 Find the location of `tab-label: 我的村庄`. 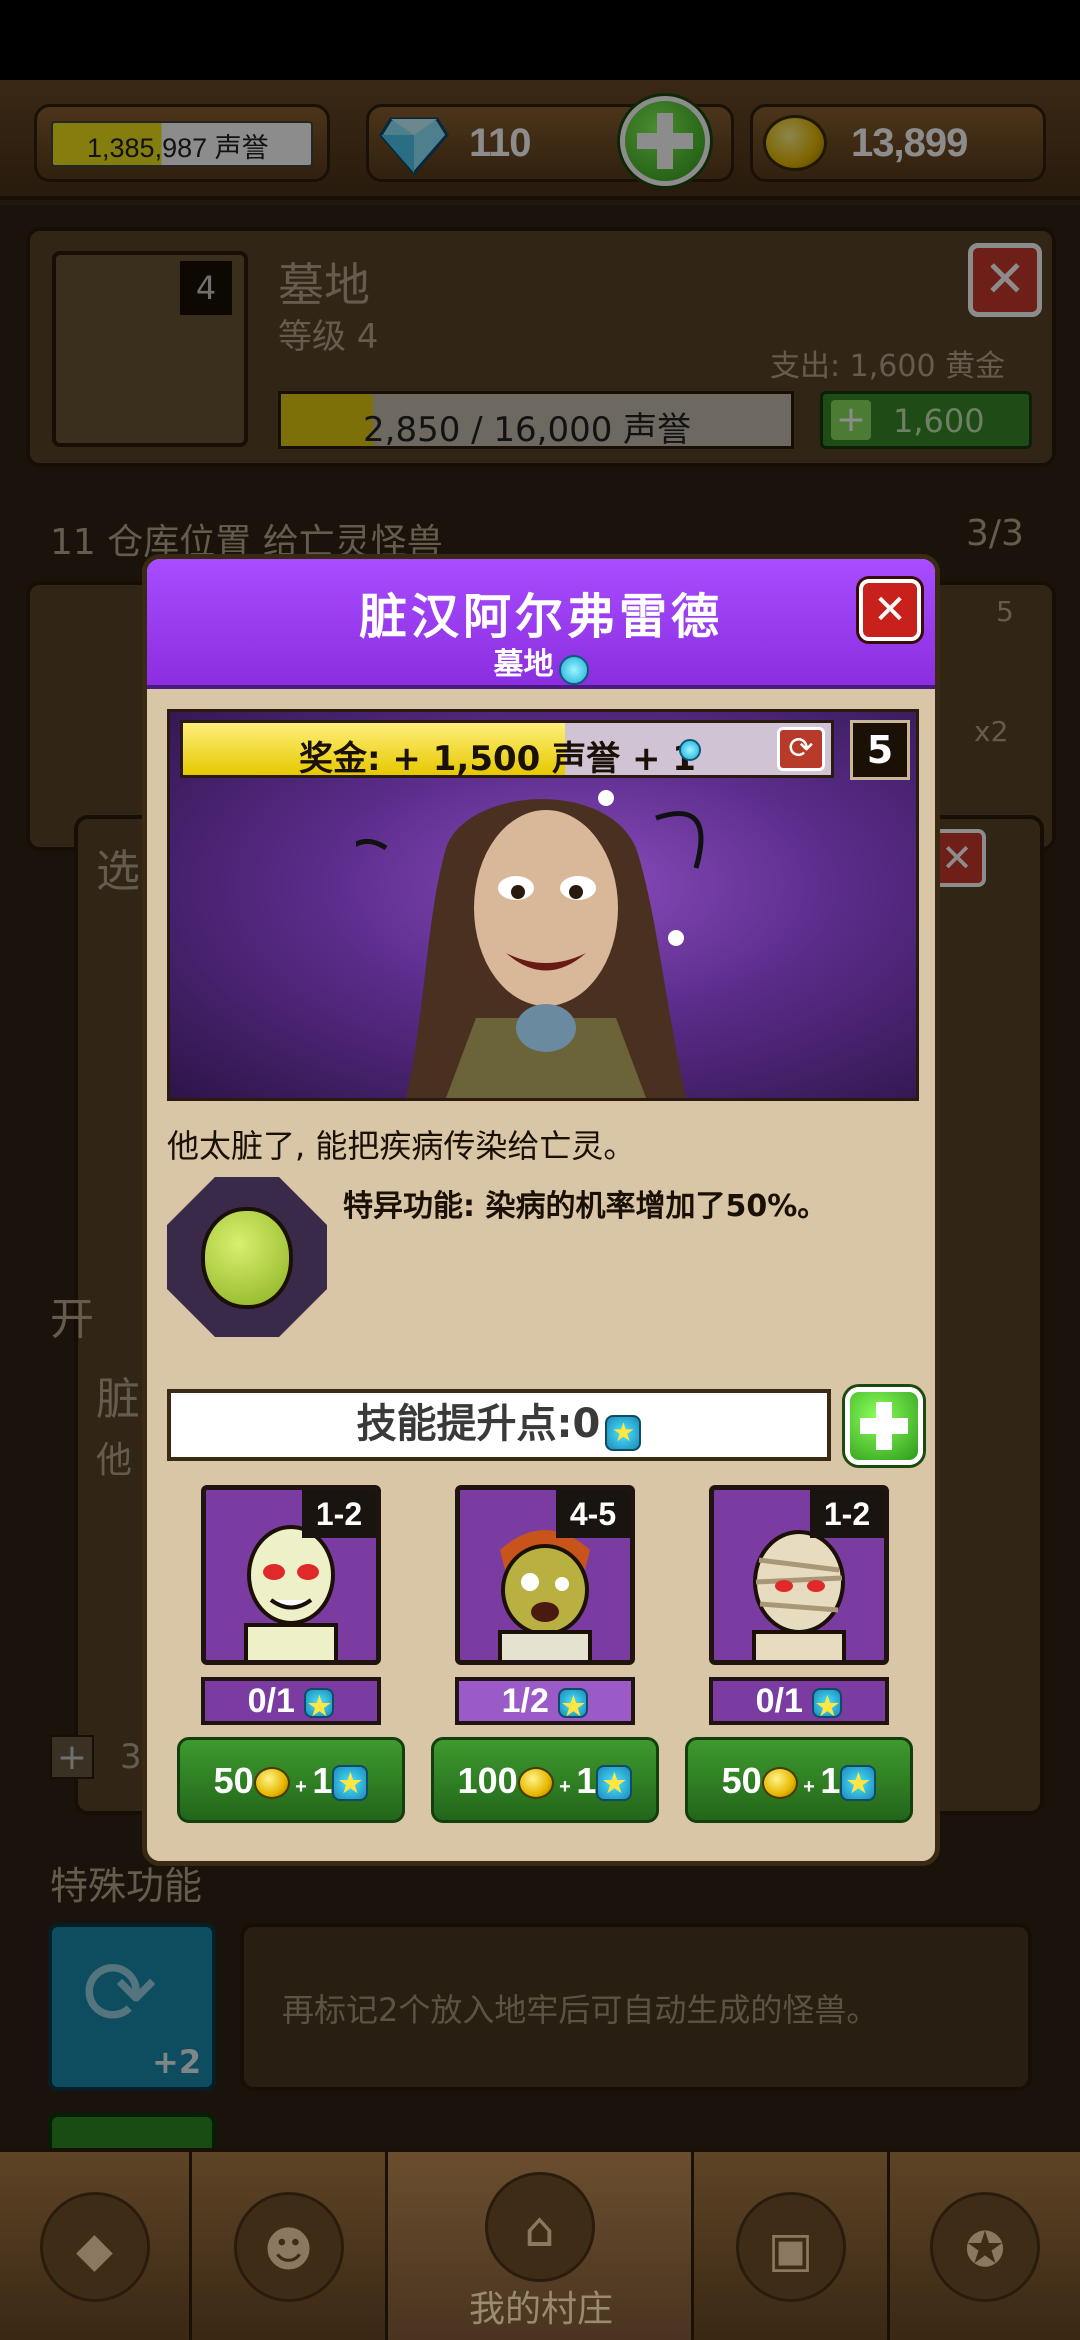

tab-label: 我的村庄 is located at coordinates (540, 2309).